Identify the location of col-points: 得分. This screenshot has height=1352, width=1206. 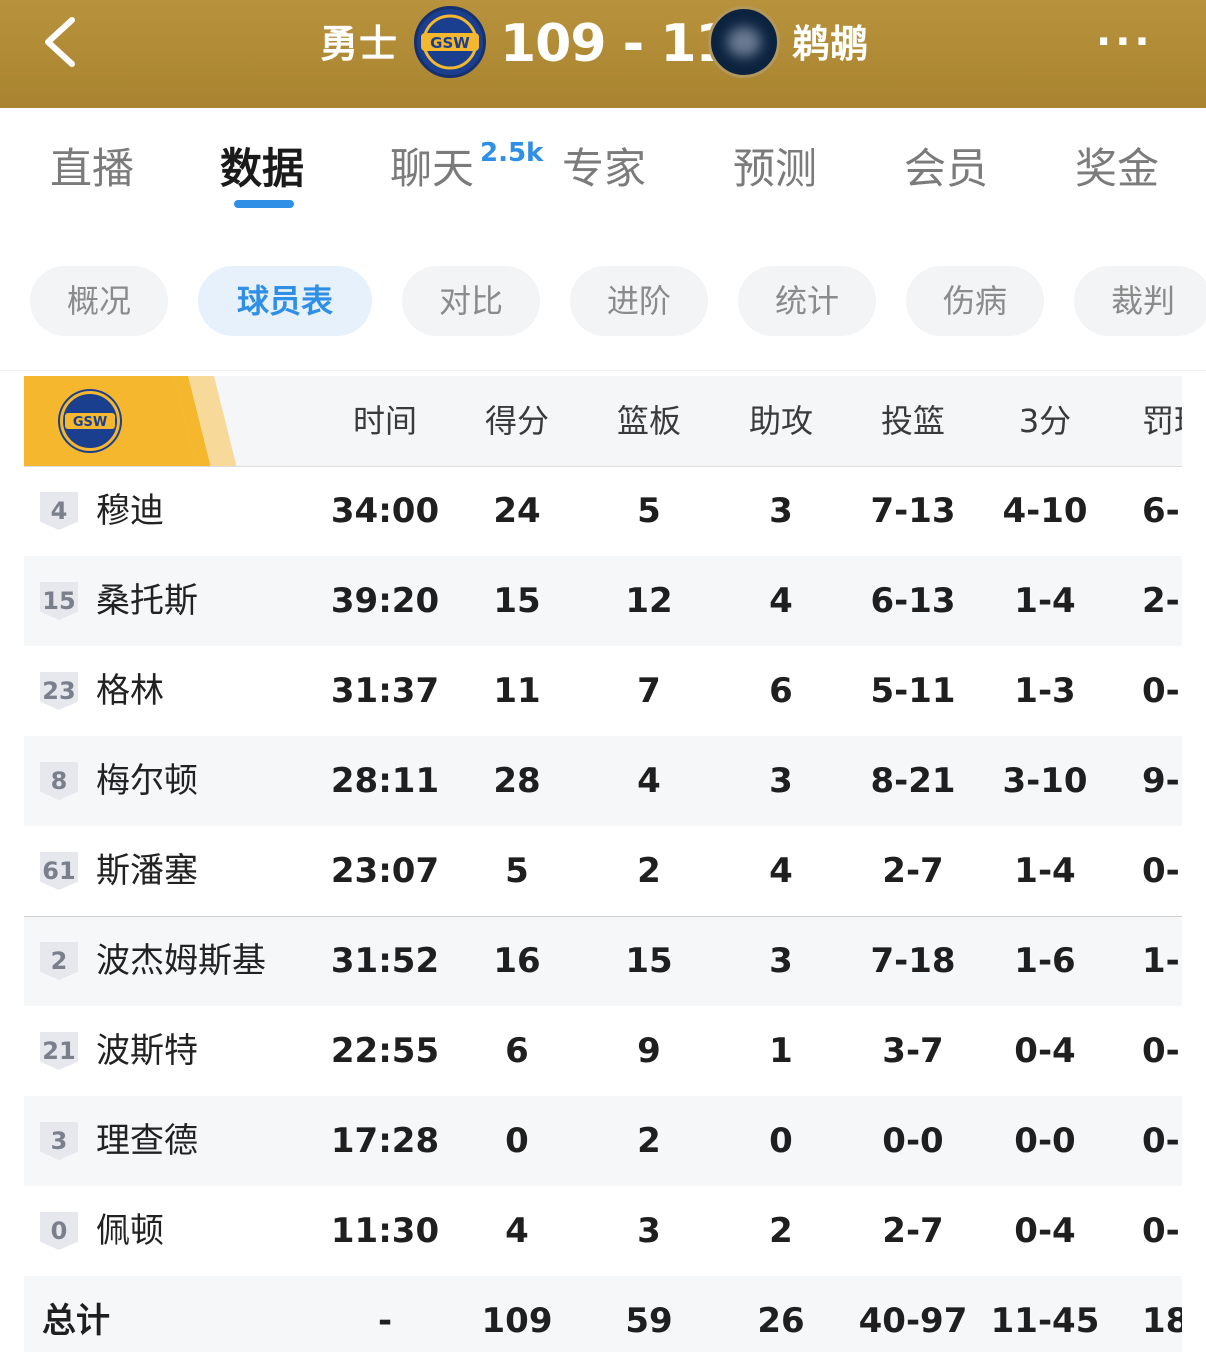
(517, 421).